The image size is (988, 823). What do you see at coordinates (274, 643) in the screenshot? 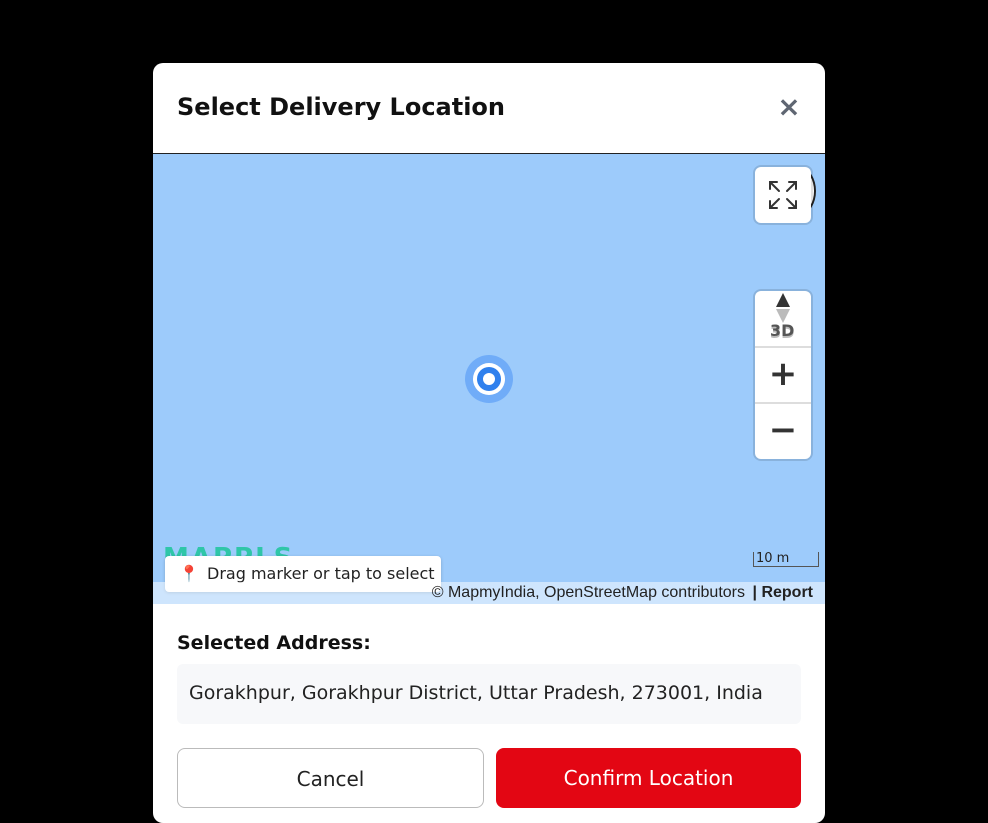
I see `selected-address-label: Selected Address:` at bounding box center [274, 643].